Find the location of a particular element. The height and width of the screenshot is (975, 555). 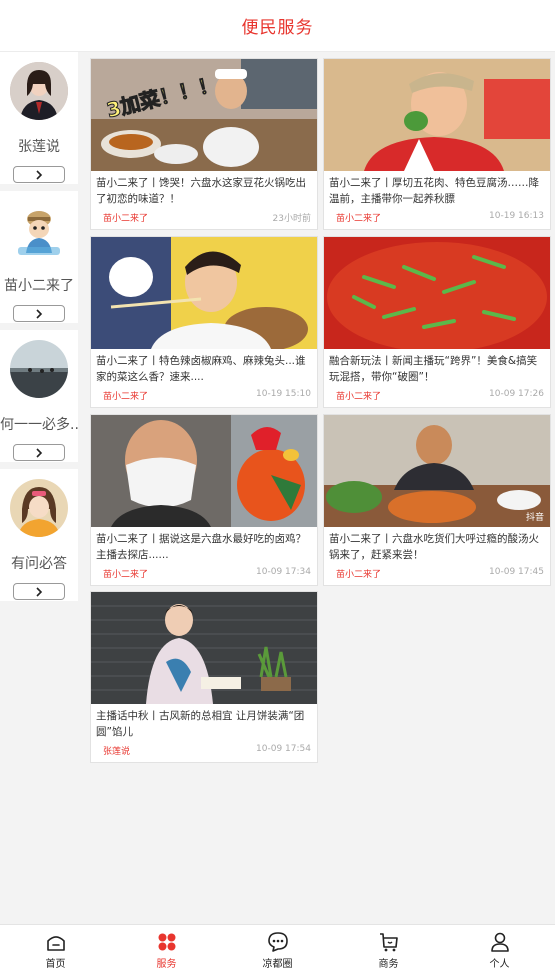

video-time: 23小时前 is located at coordinates (291, 219).